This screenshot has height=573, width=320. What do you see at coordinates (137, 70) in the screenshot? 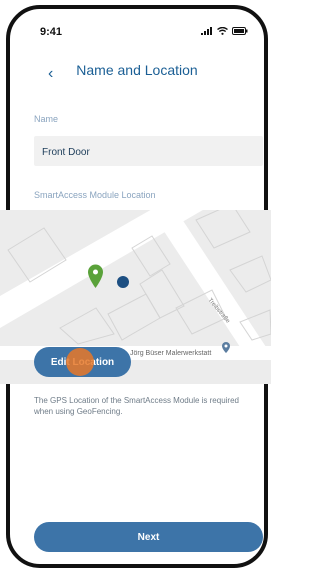
I see `page-title: Name and Location` at bounding box center [137, 70].